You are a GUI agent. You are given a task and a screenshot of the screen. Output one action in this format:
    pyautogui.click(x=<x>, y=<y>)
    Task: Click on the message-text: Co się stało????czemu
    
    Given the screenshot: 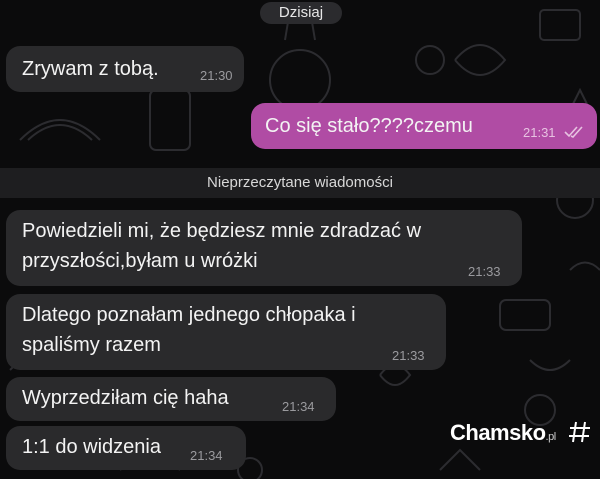 What is the action you would take?
    pyautogui.click(x=369, y=126)
    